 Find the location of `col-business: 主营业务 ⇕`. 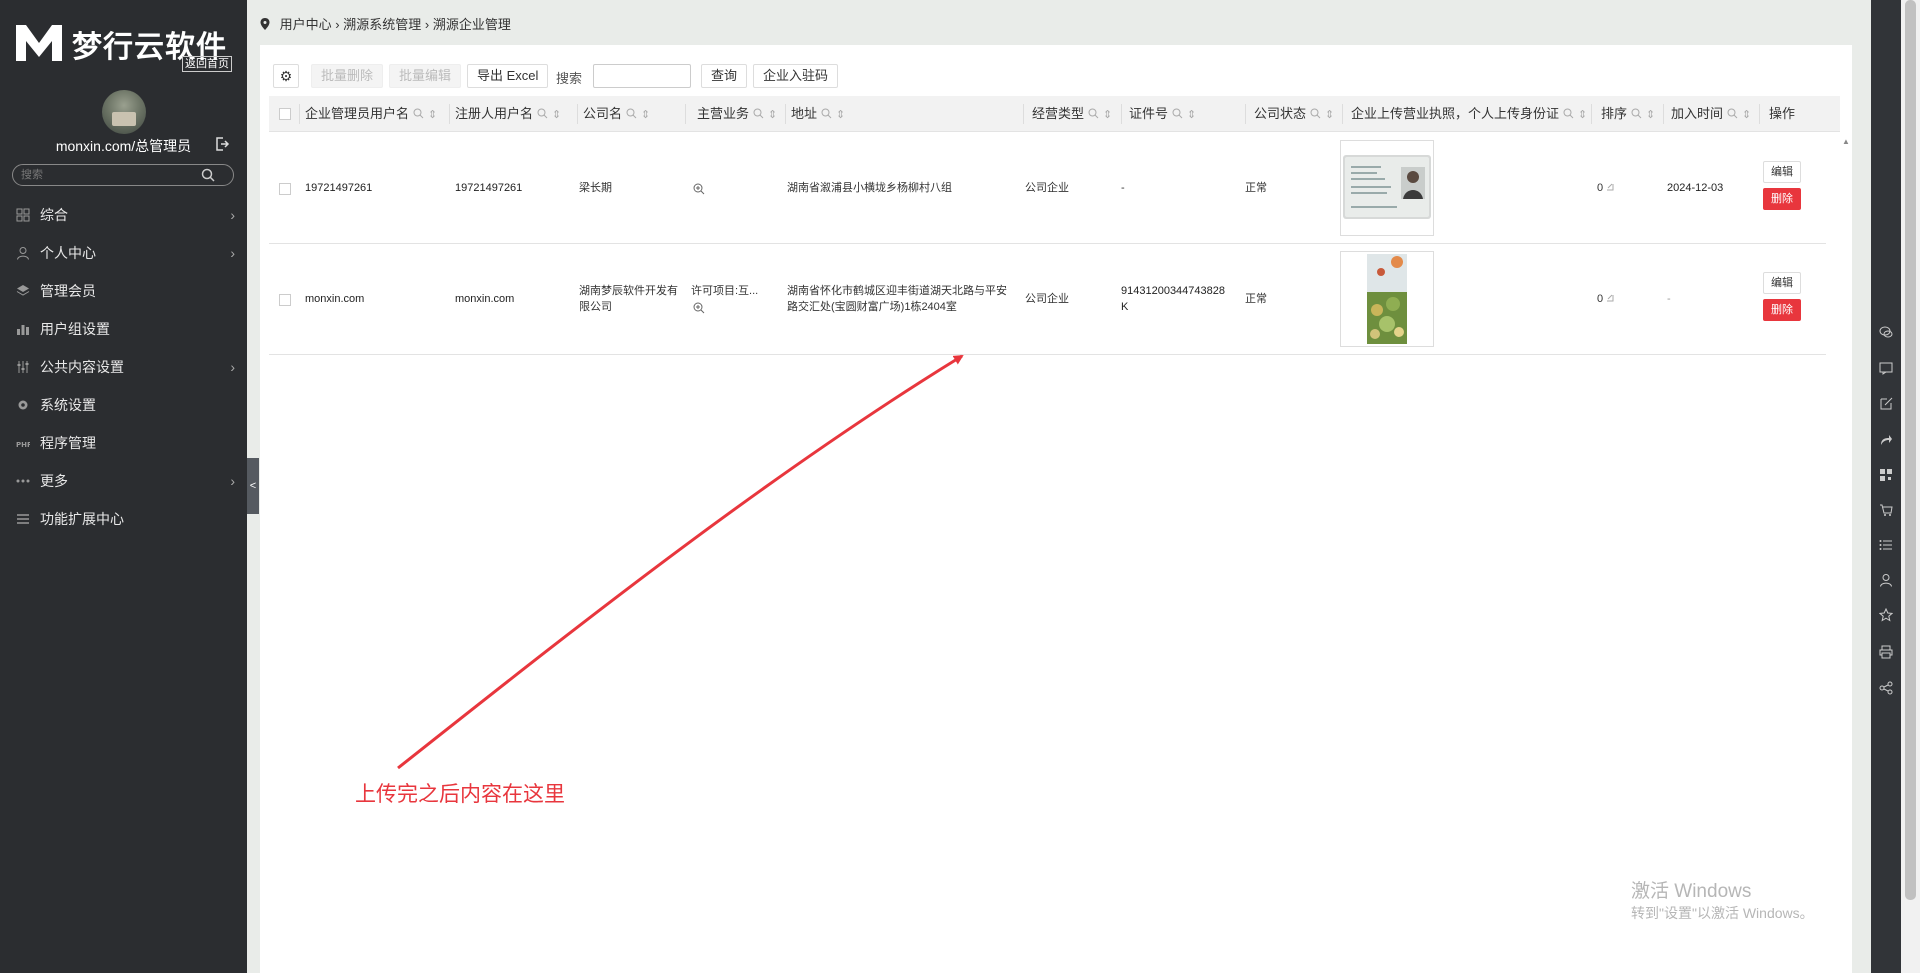

col-business: 主营业务 ⇕ is located at coordinates (737, 114).